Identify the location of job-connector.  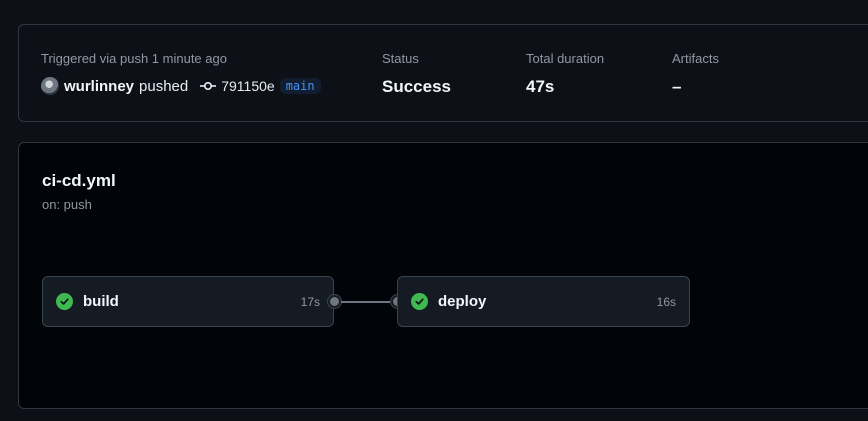
(369, 302).